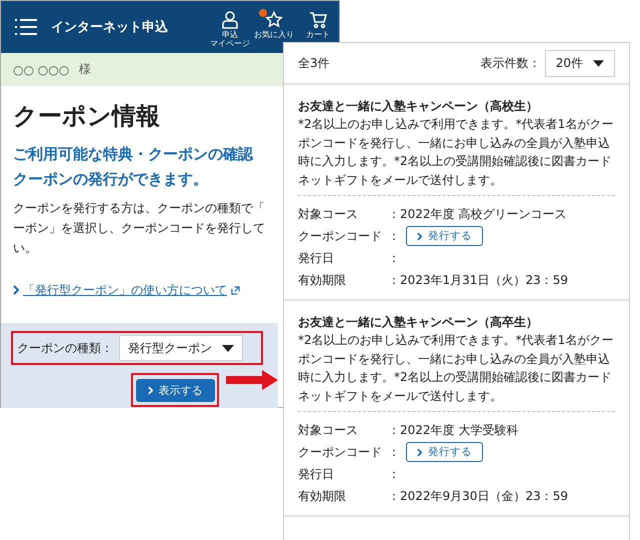 This screenshot has height=540, width=640. What do you see at coordinates (510, 63) in the screenshot?
I see `per-page-label: 表示件数：` at bounding box center [510, 63].